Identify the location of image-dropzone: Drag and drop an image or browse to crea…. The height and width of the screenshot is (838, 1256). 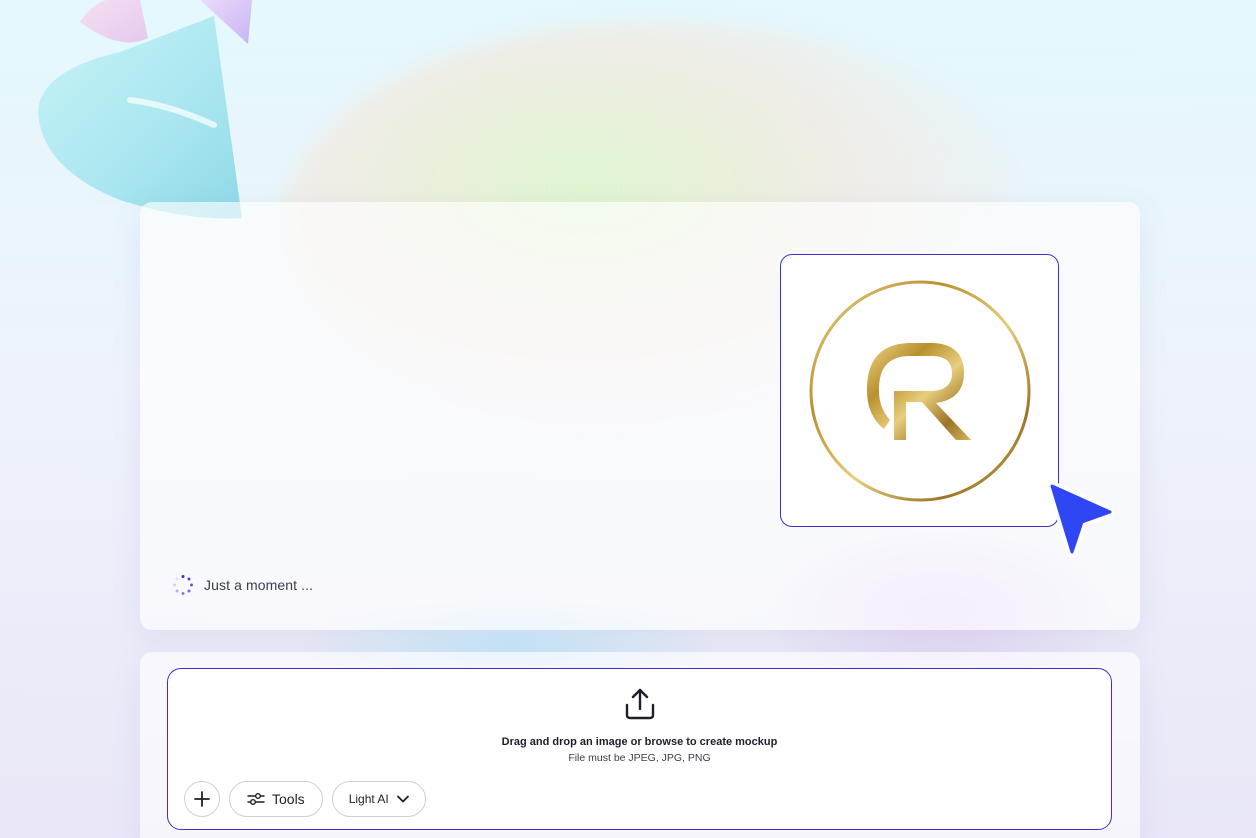
(639, 749).